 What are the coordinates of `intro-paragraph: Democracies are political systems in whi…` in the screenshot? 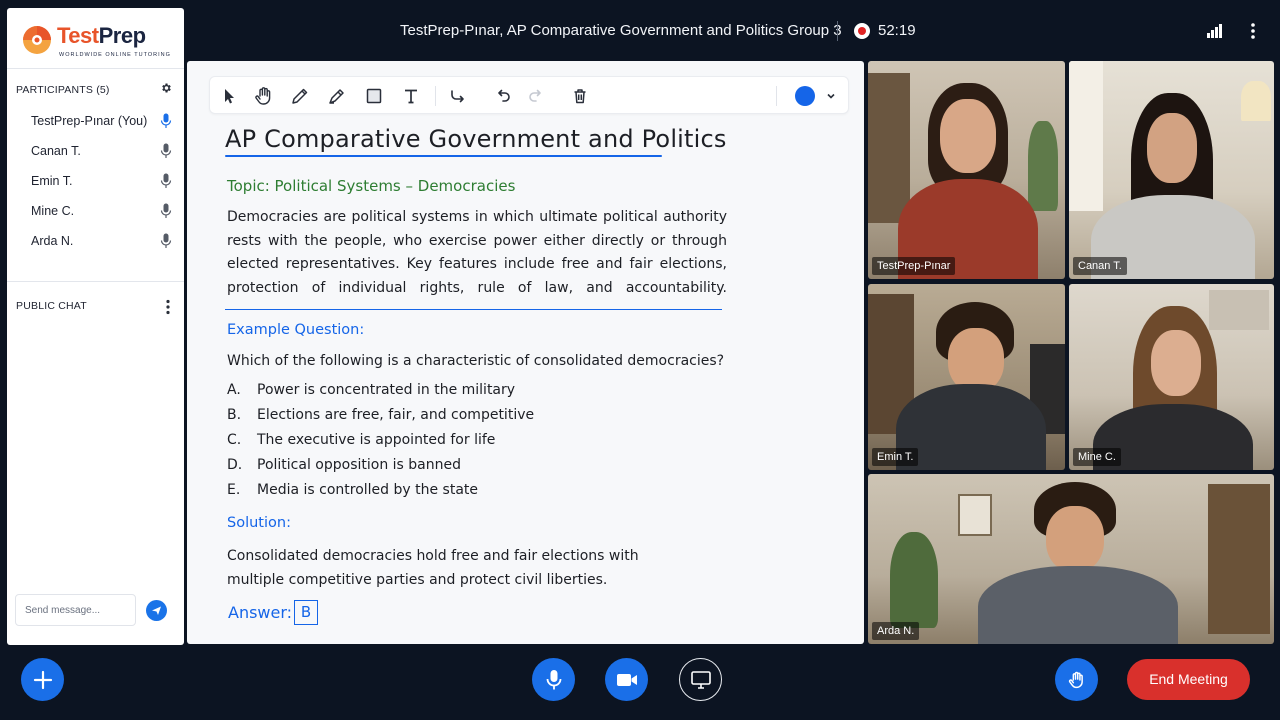 It's located at (477, 252).